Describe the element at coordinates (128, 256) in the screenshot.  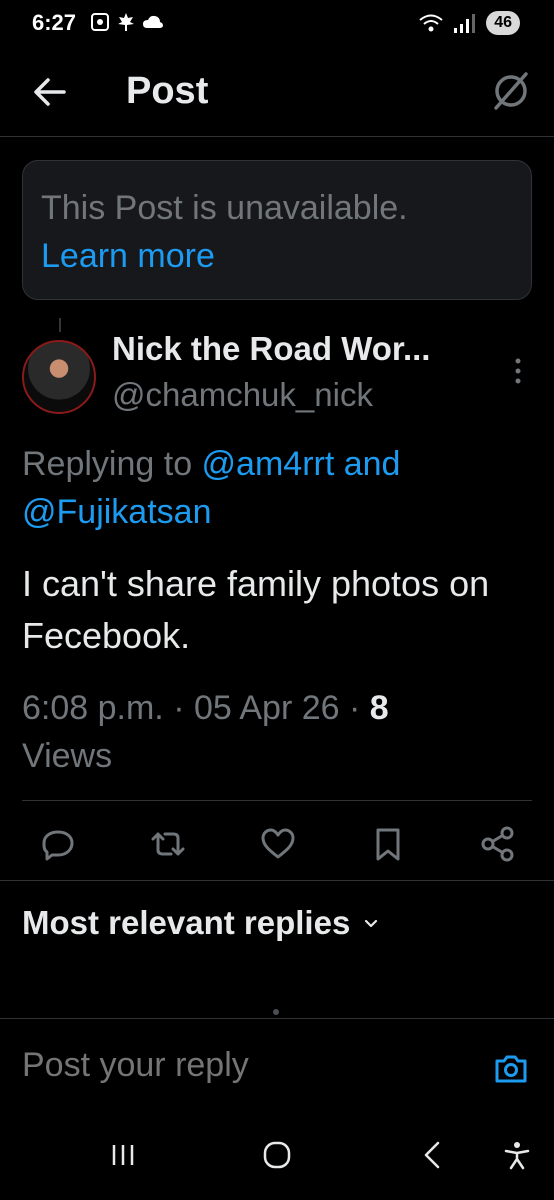
I see `learn-more-link: Learn more` at that location.